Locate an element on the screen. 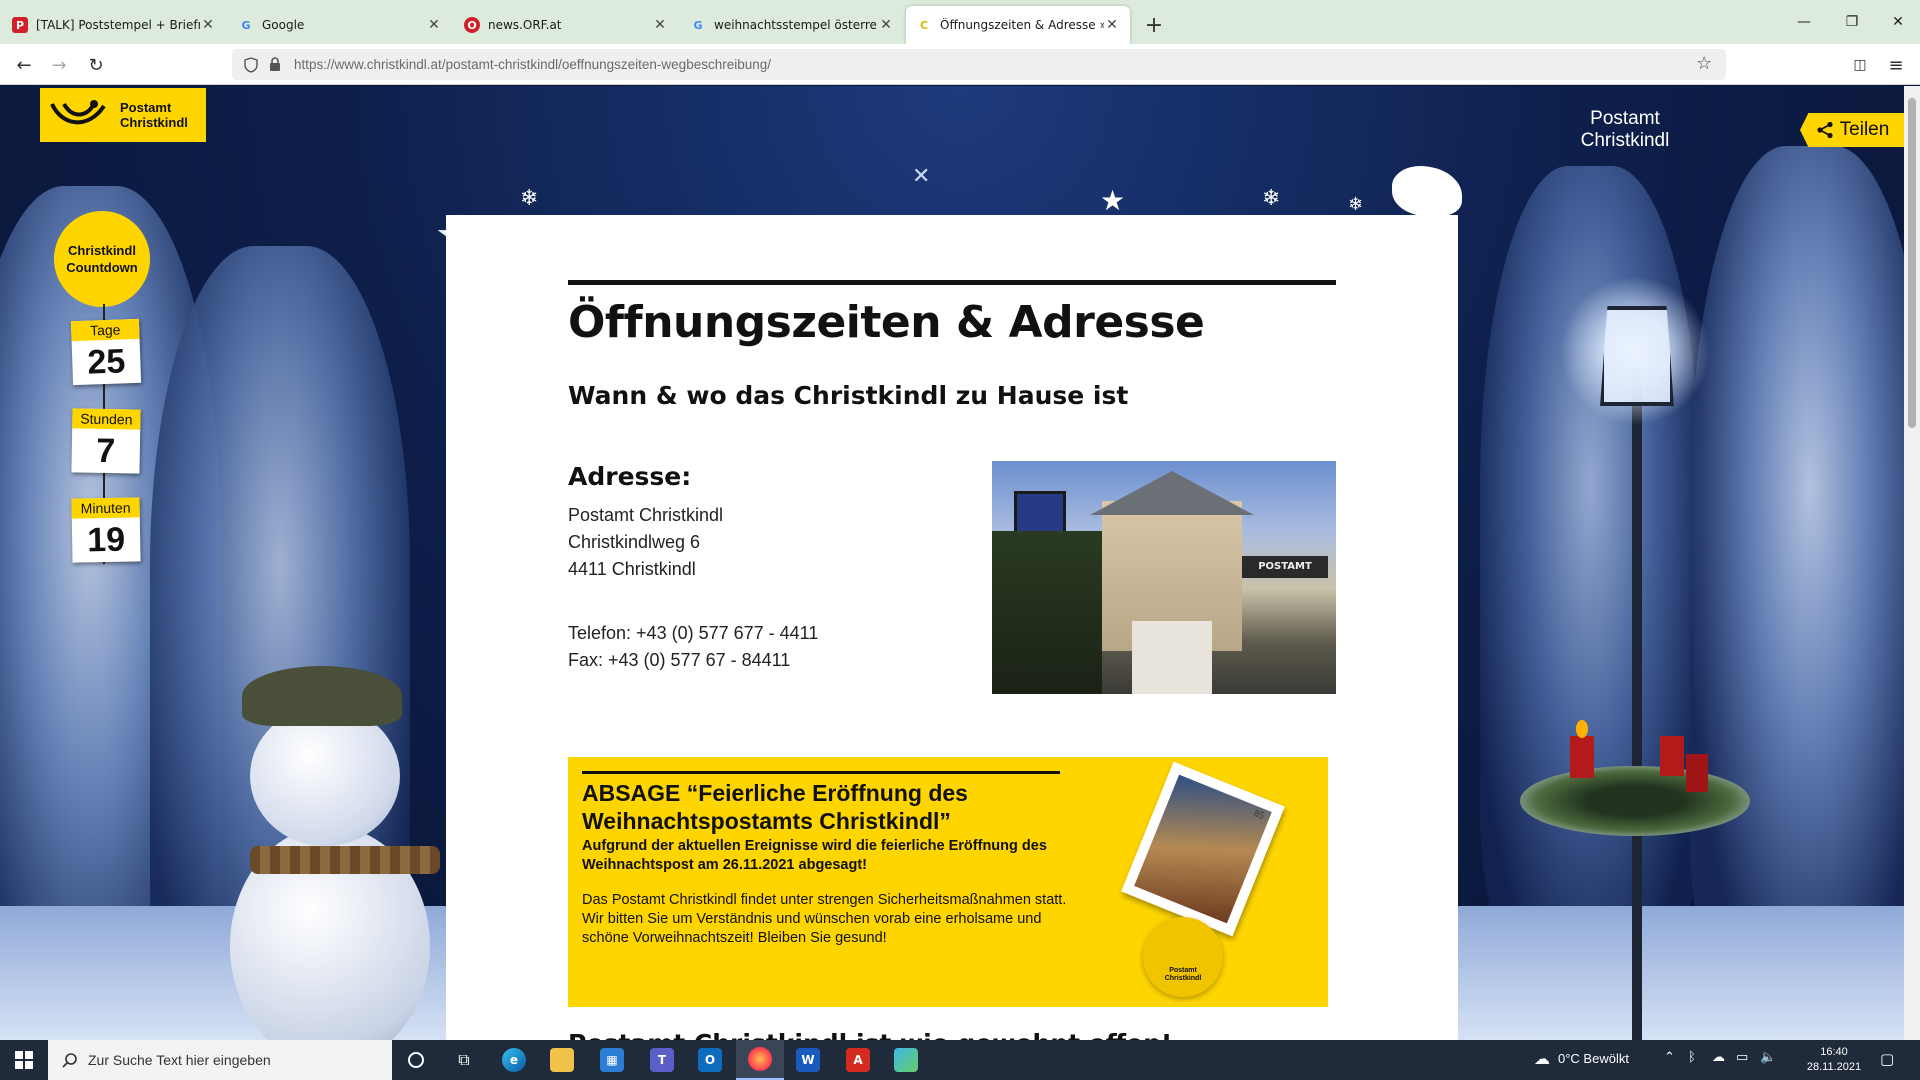  postamt-christkindl-logo: Postamt Christkindl is located at coordinates (123, 115).